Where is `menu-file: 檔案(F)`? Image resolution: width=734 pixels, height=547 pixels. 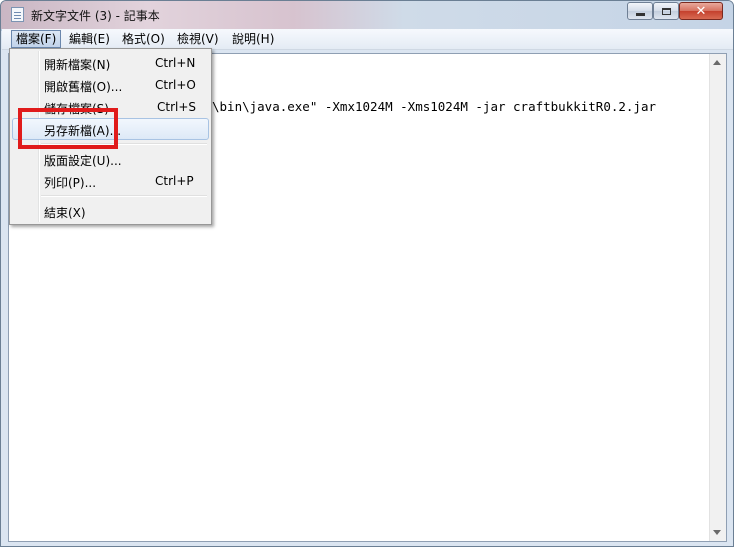 menu-file: 檔案(F) is located at coordinates (36, 39).